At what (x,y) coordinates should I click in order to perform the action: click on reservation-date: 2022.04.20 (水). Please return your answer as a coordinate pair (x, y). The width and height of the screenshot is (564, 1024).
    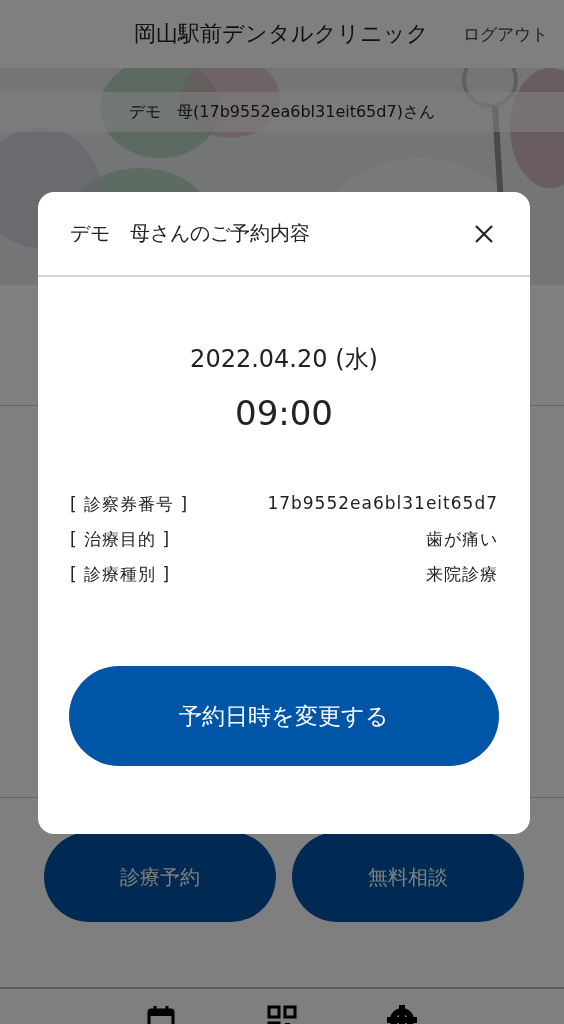
    Looking at the image, I should click on (284, 359).